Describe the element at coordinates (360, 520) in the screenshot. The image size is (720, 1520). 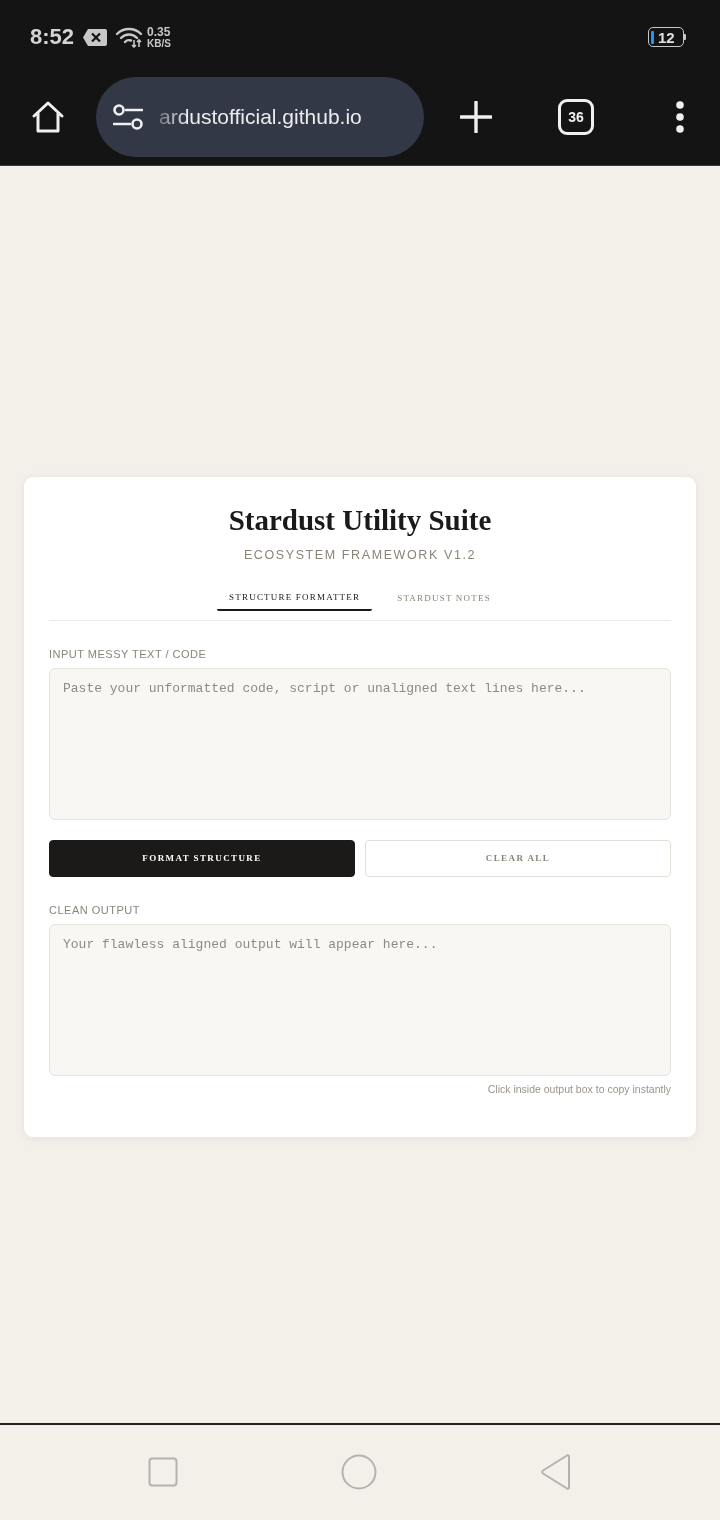
I see `app-title: Stardust Utility Suite` at that location.